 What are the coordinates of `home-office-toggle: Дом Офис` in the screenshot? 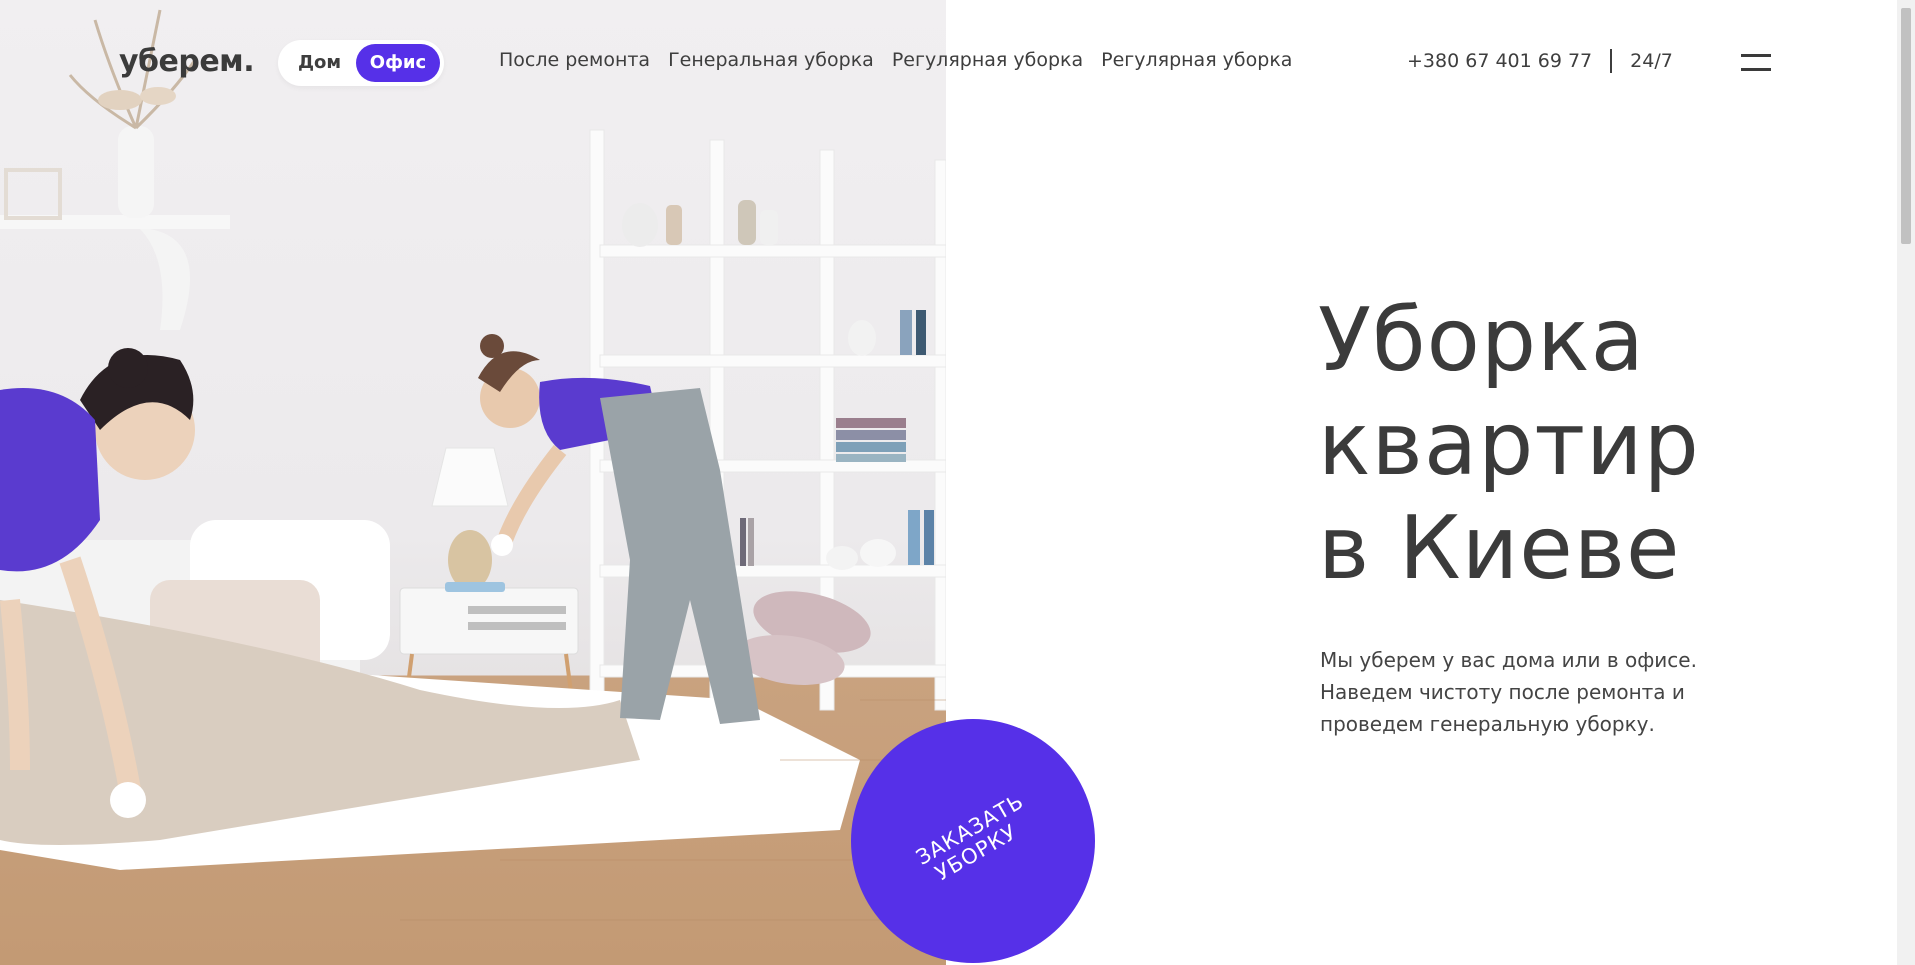 It's located at (361, 63).